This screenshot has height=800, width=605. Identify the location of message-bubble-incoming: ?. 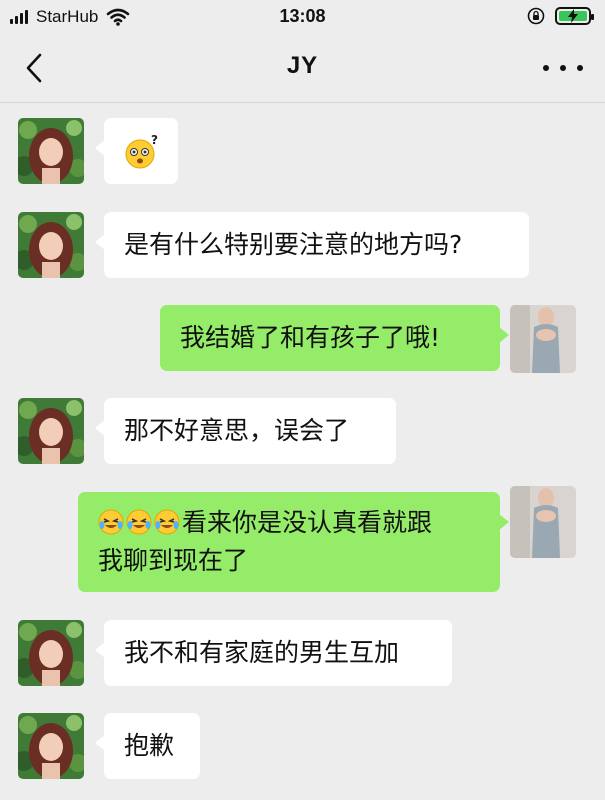
(136, 151).